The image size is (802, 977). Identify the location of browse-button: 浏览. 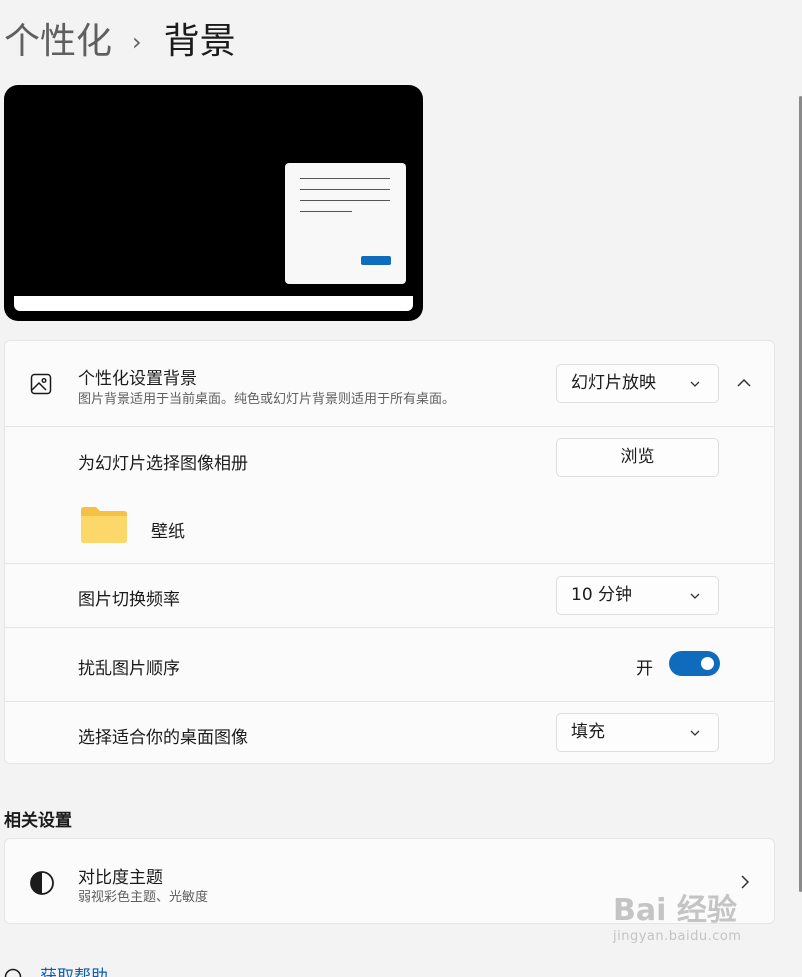
(637, 457).